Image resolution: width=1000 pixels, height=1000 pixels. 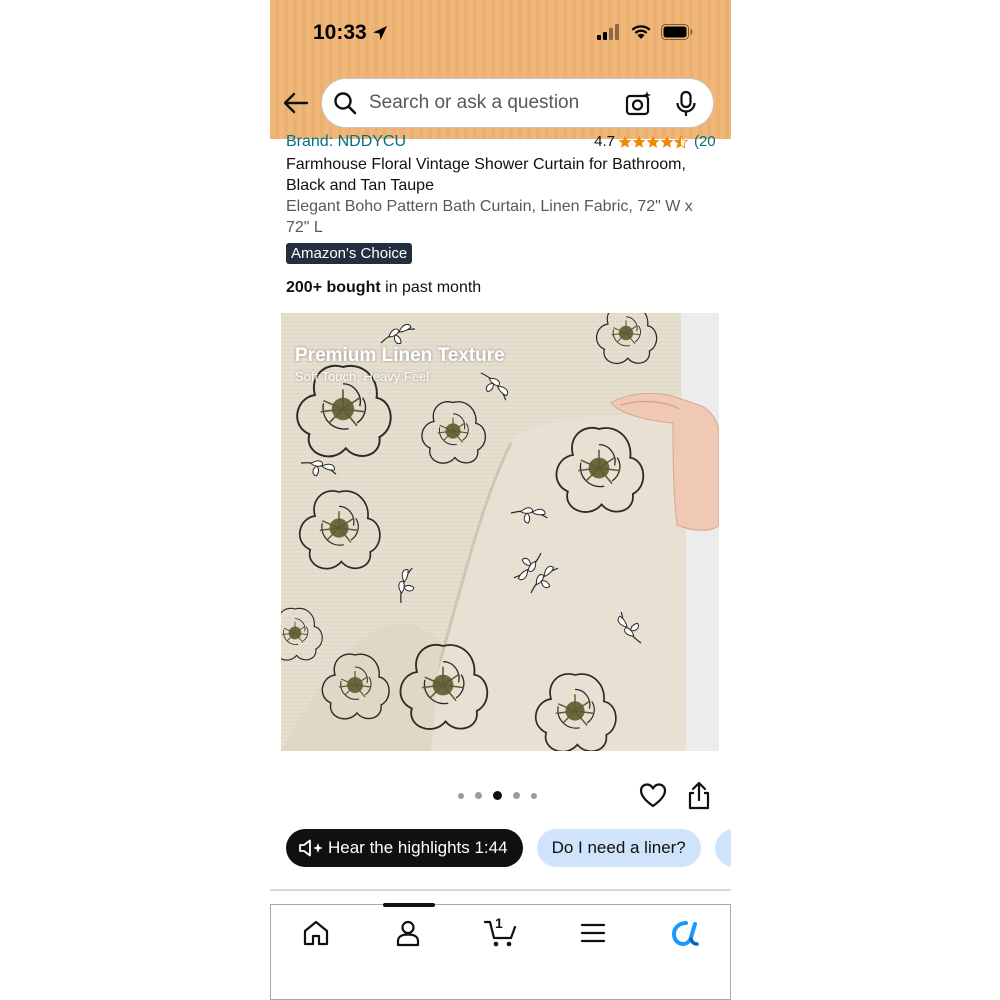 What do you see at coordinates (501, 143) in the screenshot?
I see `brand-rating-row: Brand: NDDYCU 4.7 (209)` at bounding box center [501, 143].